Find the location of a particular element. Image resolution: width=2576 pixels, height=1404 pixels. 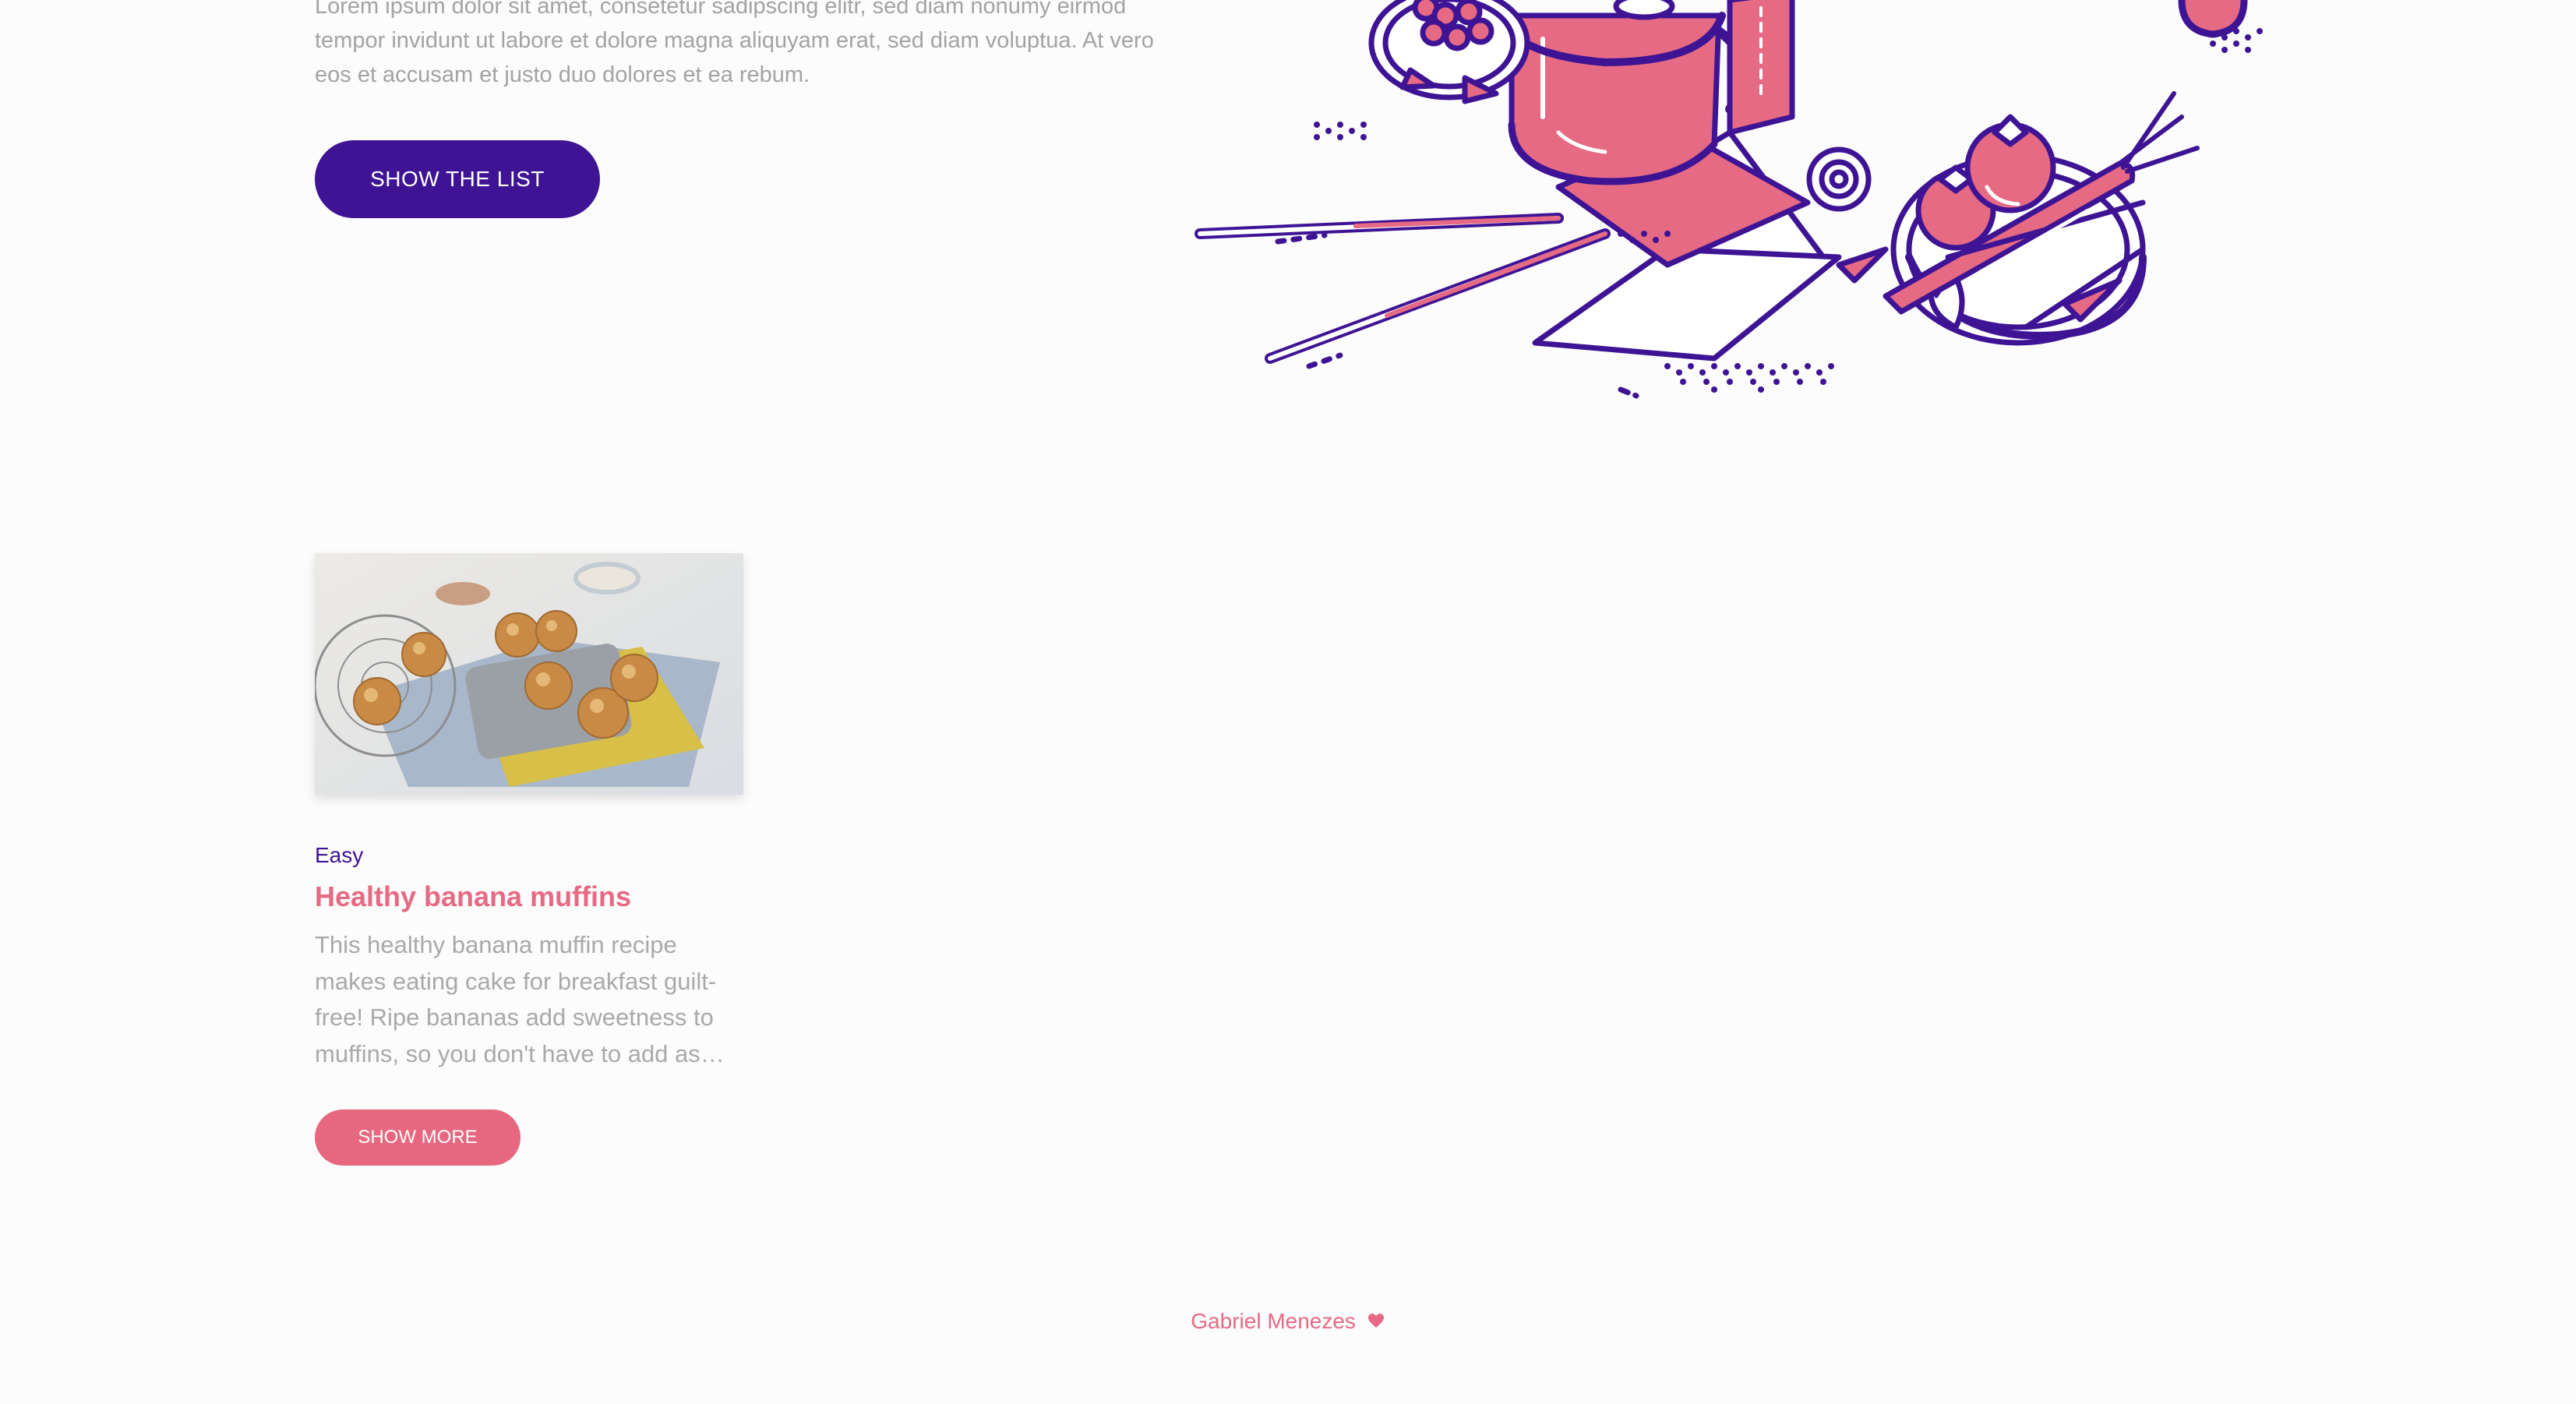

heart-icon is located at coordinates (1376, 1323).